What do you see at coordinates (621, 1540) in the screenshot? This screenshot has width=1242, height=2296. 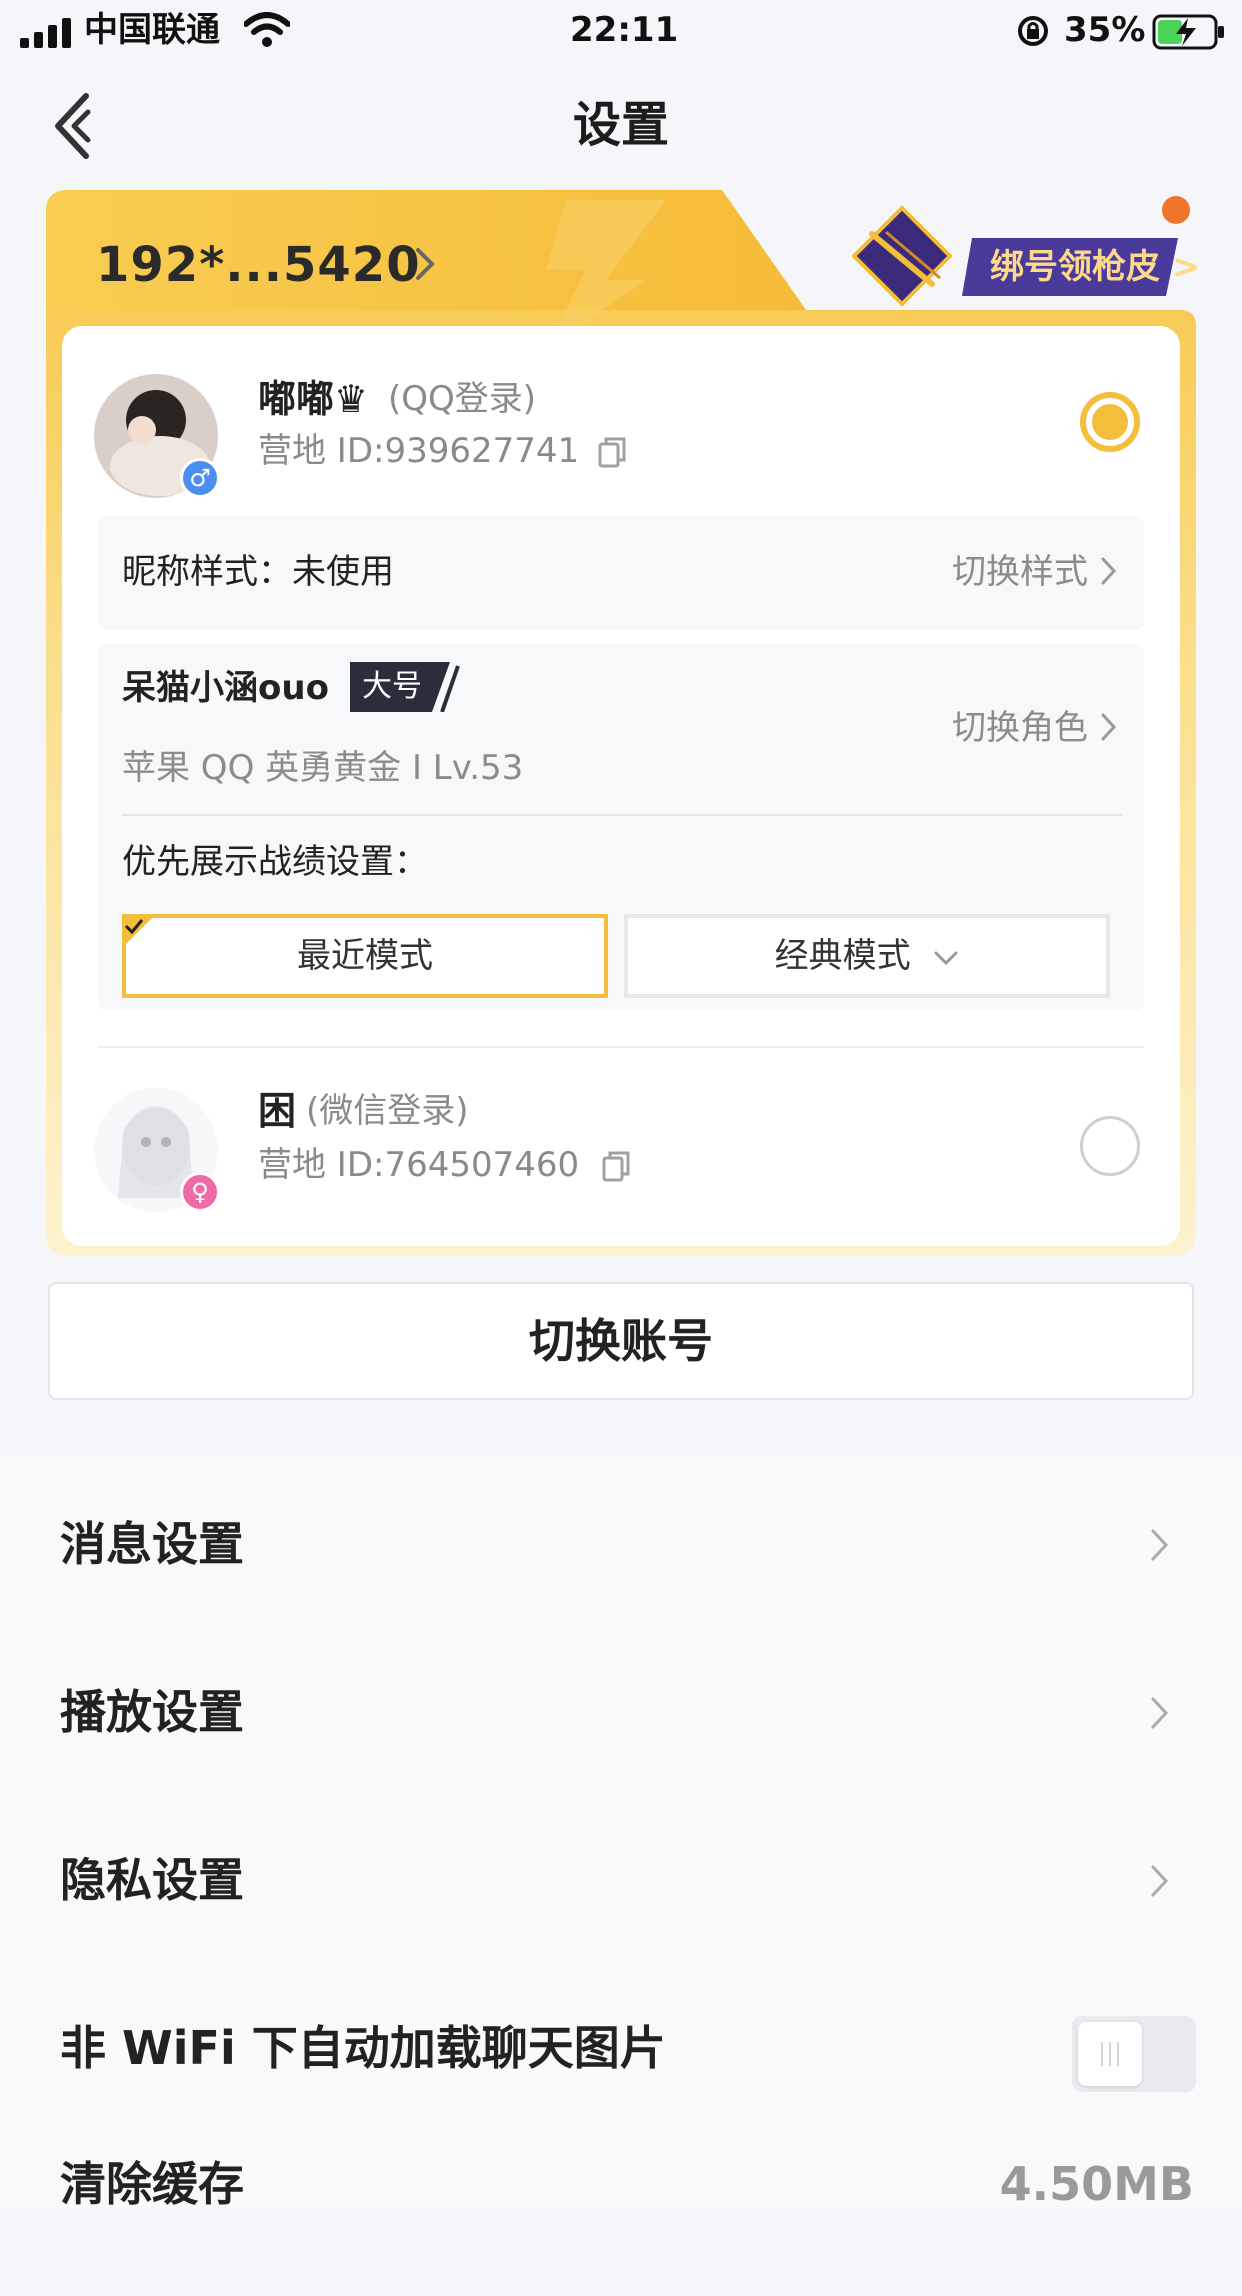 I see `message-settings-item: 消息设置` at bounding box center [621, 1540].